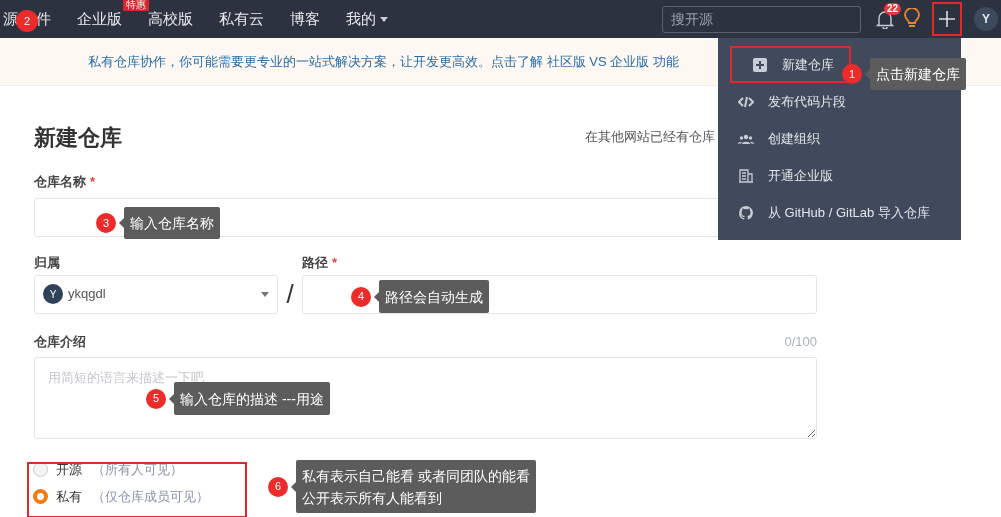  What do you see at coordinates (10, 19) in the screenshot?
I see `nav-link: 源` at bounding box center [10, 19].